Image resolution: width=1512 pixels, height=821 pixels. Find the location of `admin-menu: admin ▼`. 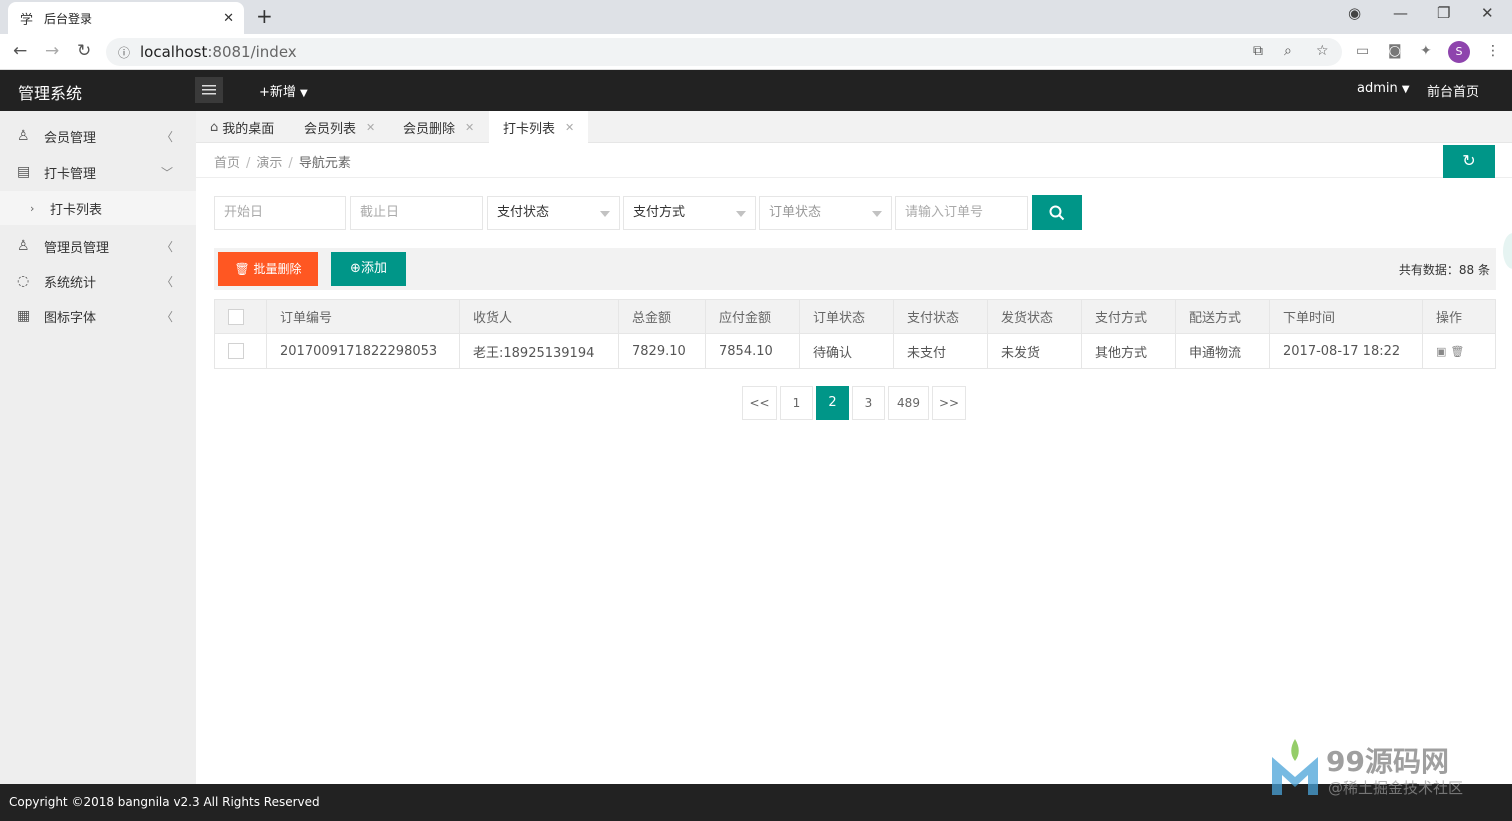

admin-menu: admin ▼ is located at coordinates (1383, 88).